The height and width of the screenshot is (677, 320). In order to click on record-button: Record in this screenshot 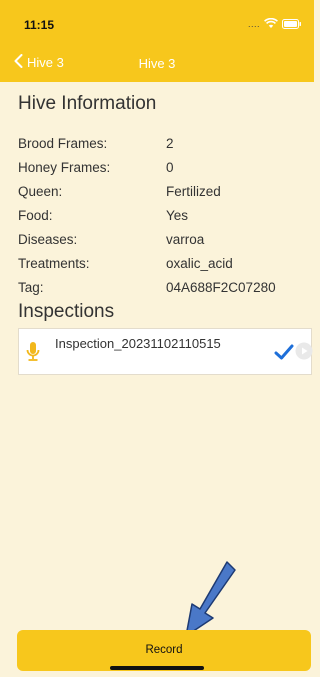, I will do `click(164, 650)`.